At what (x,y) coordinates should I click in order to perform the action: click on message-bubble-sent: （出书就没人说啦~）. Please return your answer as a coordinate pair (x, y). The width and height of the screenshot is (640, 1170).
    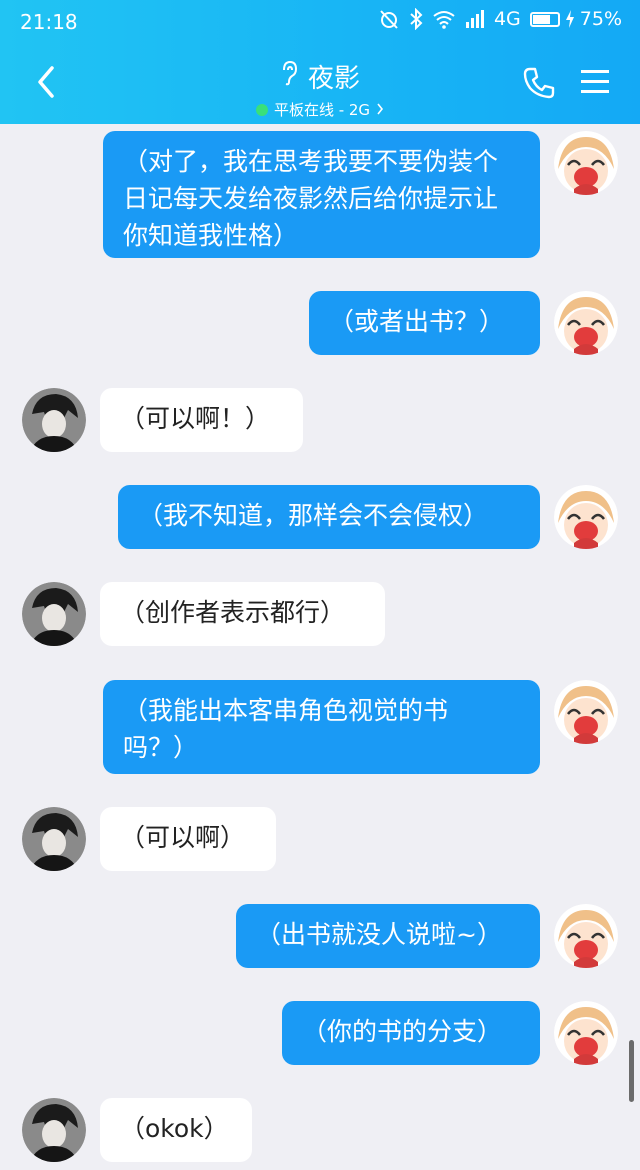
    Looking at the image, I should click on (388, 936).